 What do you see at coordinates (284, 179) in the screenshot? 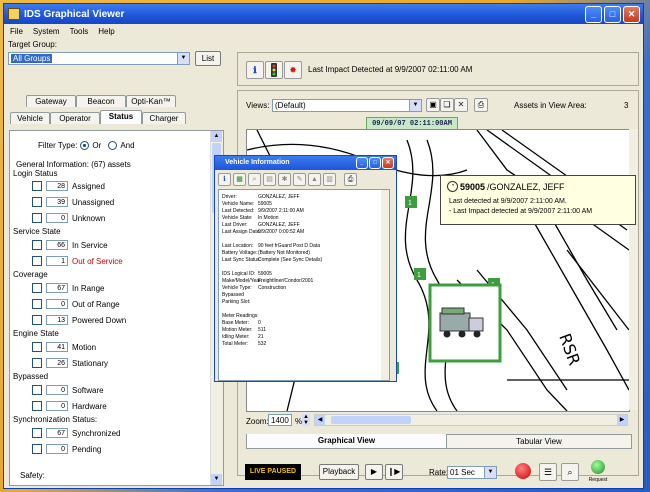
I see `gear-icon: ✱` at bounding box center [284, 179].